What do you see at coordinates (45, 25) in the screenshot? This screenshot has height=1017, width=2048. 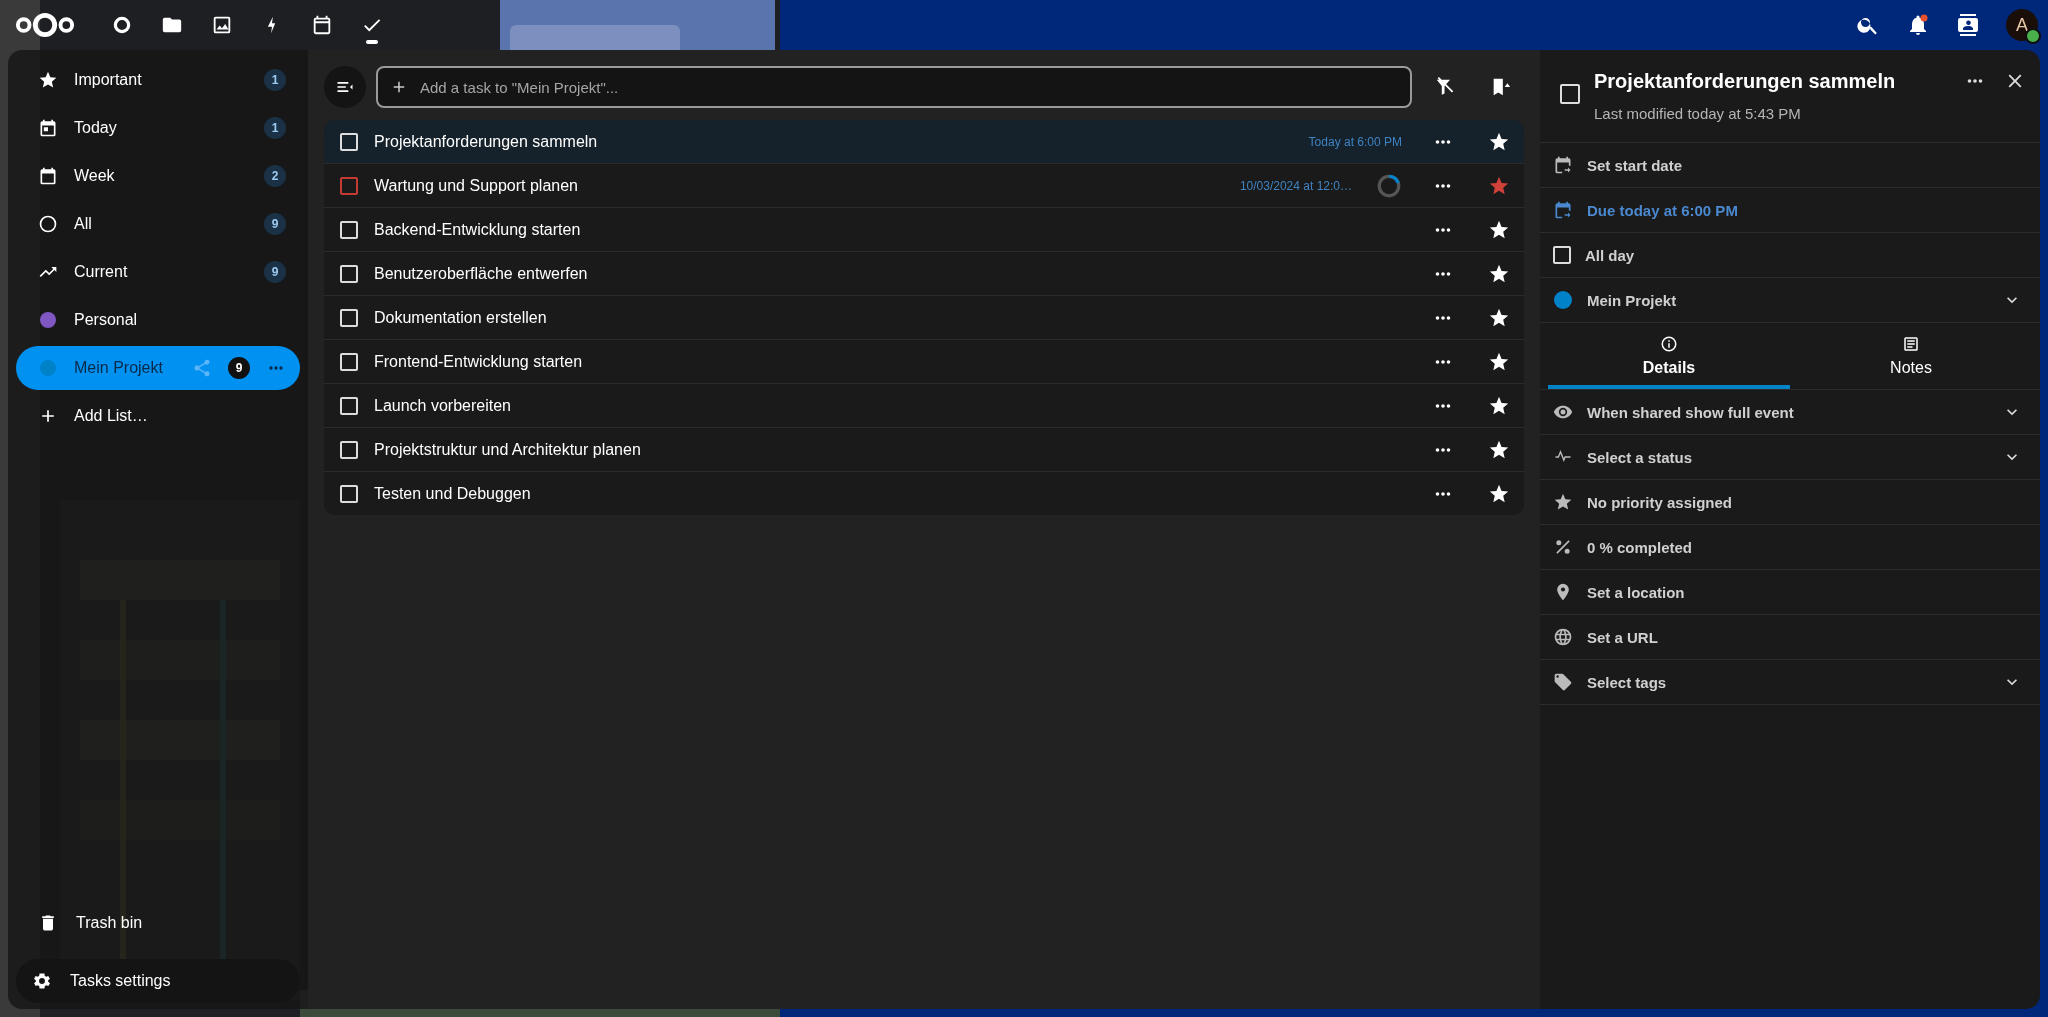 I see `logo-icon` at bounding box center [45, 25].